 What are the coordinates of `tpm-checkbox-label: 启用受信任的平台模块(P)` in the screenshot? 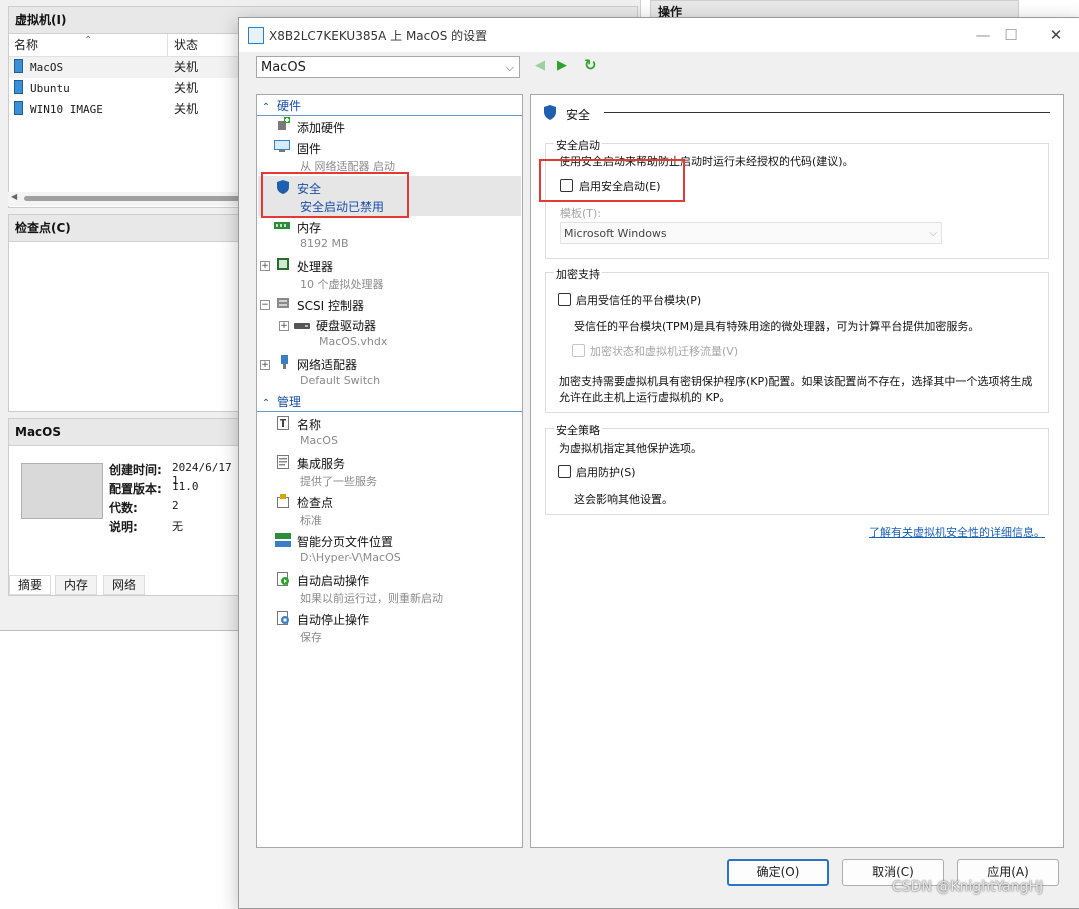 It's located at (638, 300).